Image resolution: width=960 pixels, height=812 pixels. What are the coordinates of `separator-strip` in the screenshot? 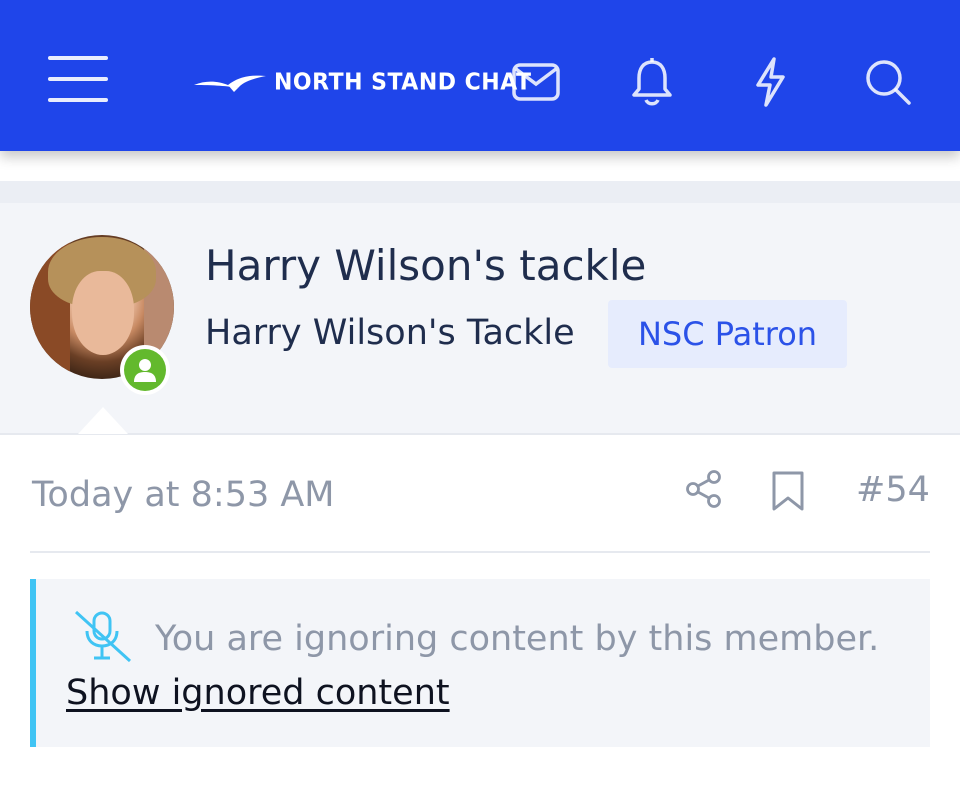 It's located at (480, 192).